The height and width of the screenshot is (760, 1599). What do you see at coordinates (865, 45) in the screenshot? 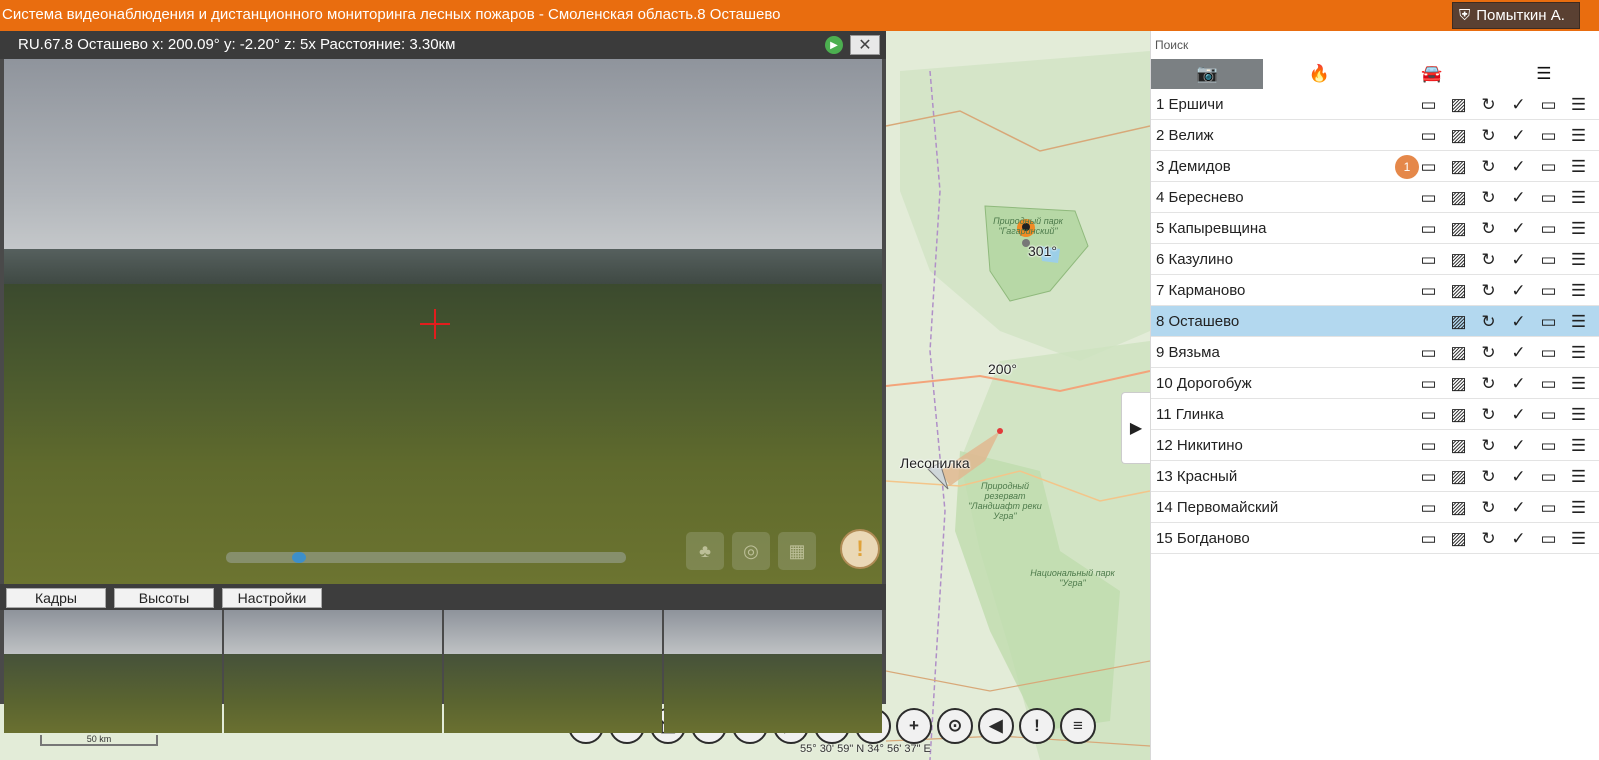
I see `close-video-button: ✕` at bounding box center [865, 45].